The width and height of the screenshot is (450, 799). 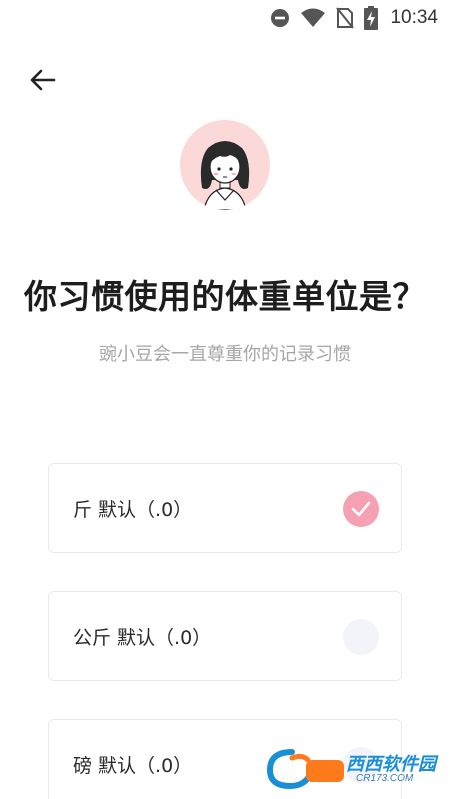 I want to click on page-title: 你习惯使用的体重单位是？, so click(x=225, y=296).